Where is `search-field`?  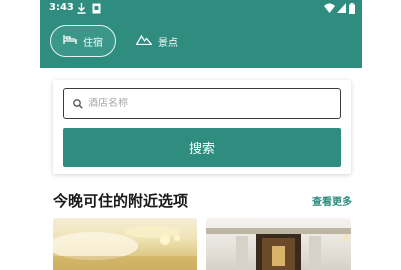 search-field is located at coordinates (202, 103).